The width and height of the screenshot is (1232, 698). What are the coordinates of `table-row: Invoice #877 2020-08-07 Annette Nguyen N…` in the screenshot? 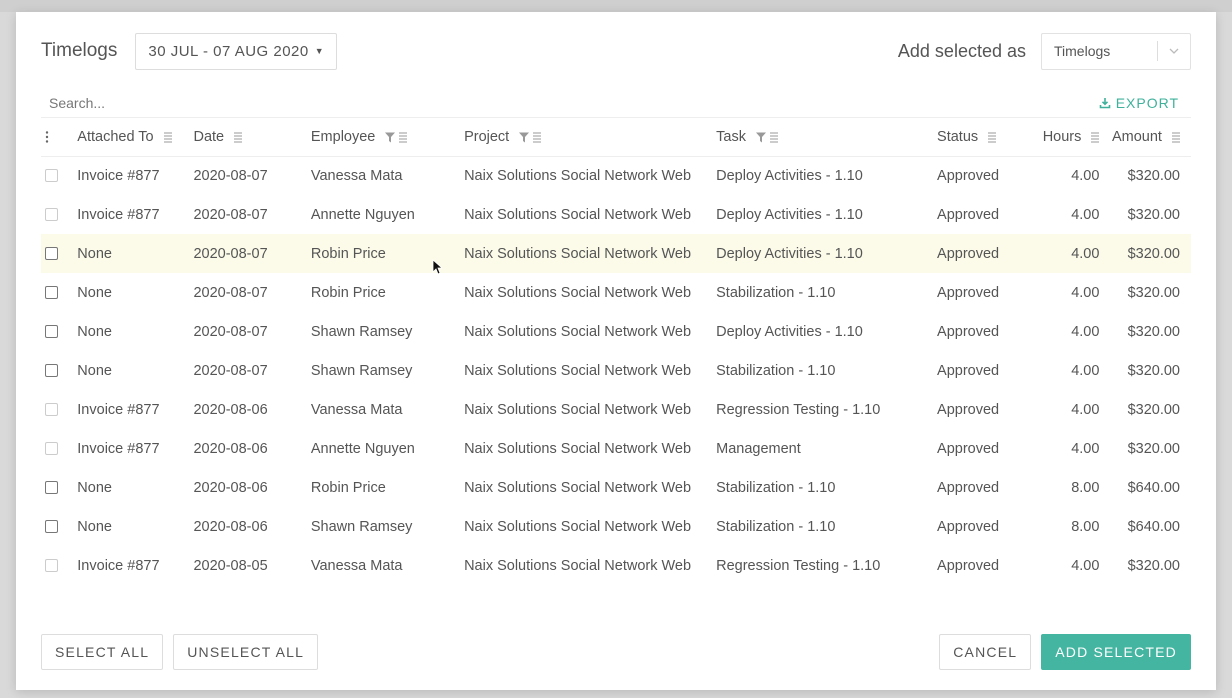 It's located at (616, 214).